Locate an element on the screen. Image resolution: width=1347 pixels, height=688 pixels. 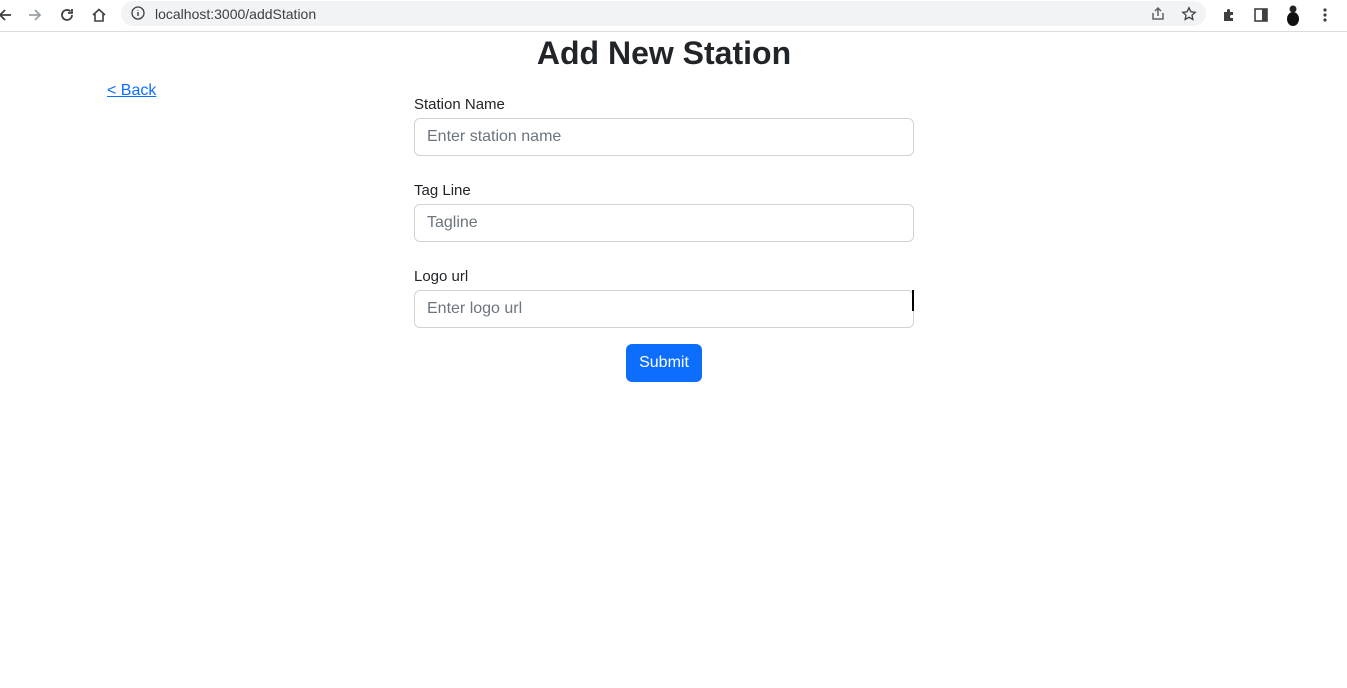
home-icon is located at coordinates (99, 15).